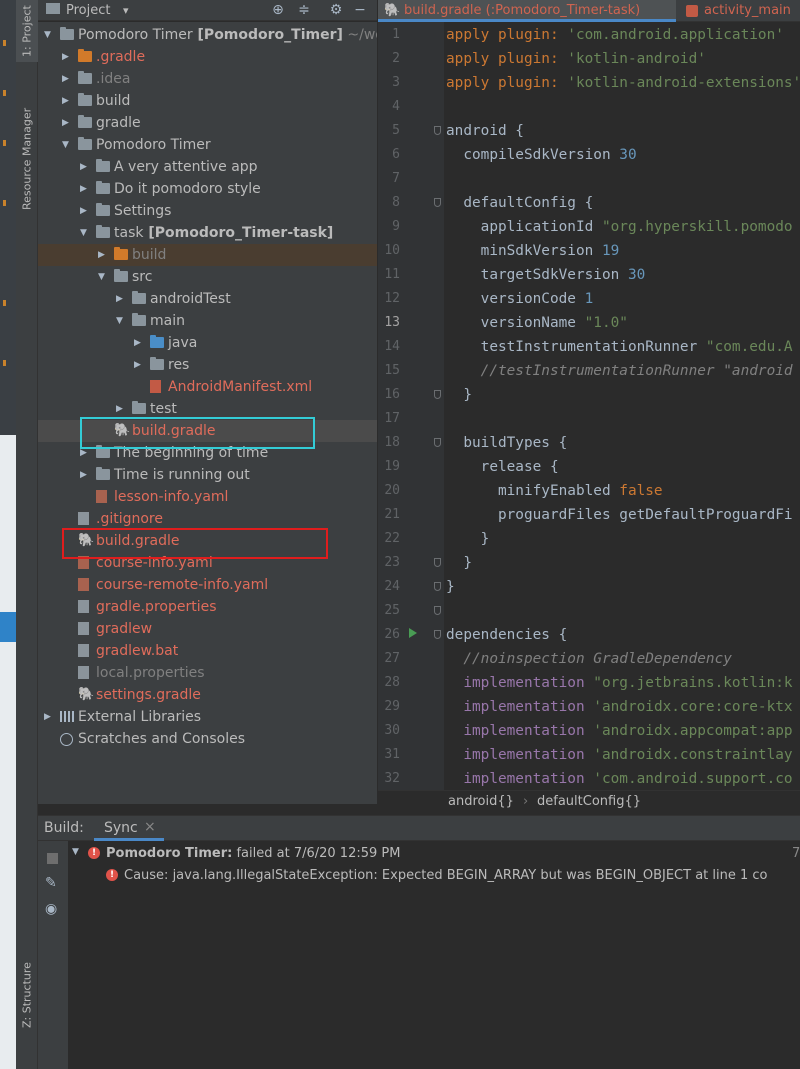 The width and height of the screenshot is (800, 1069). Describe the element at coordinates (207, 211) in the screenshot. I see `tree-item: ▶ Settings` at that location.